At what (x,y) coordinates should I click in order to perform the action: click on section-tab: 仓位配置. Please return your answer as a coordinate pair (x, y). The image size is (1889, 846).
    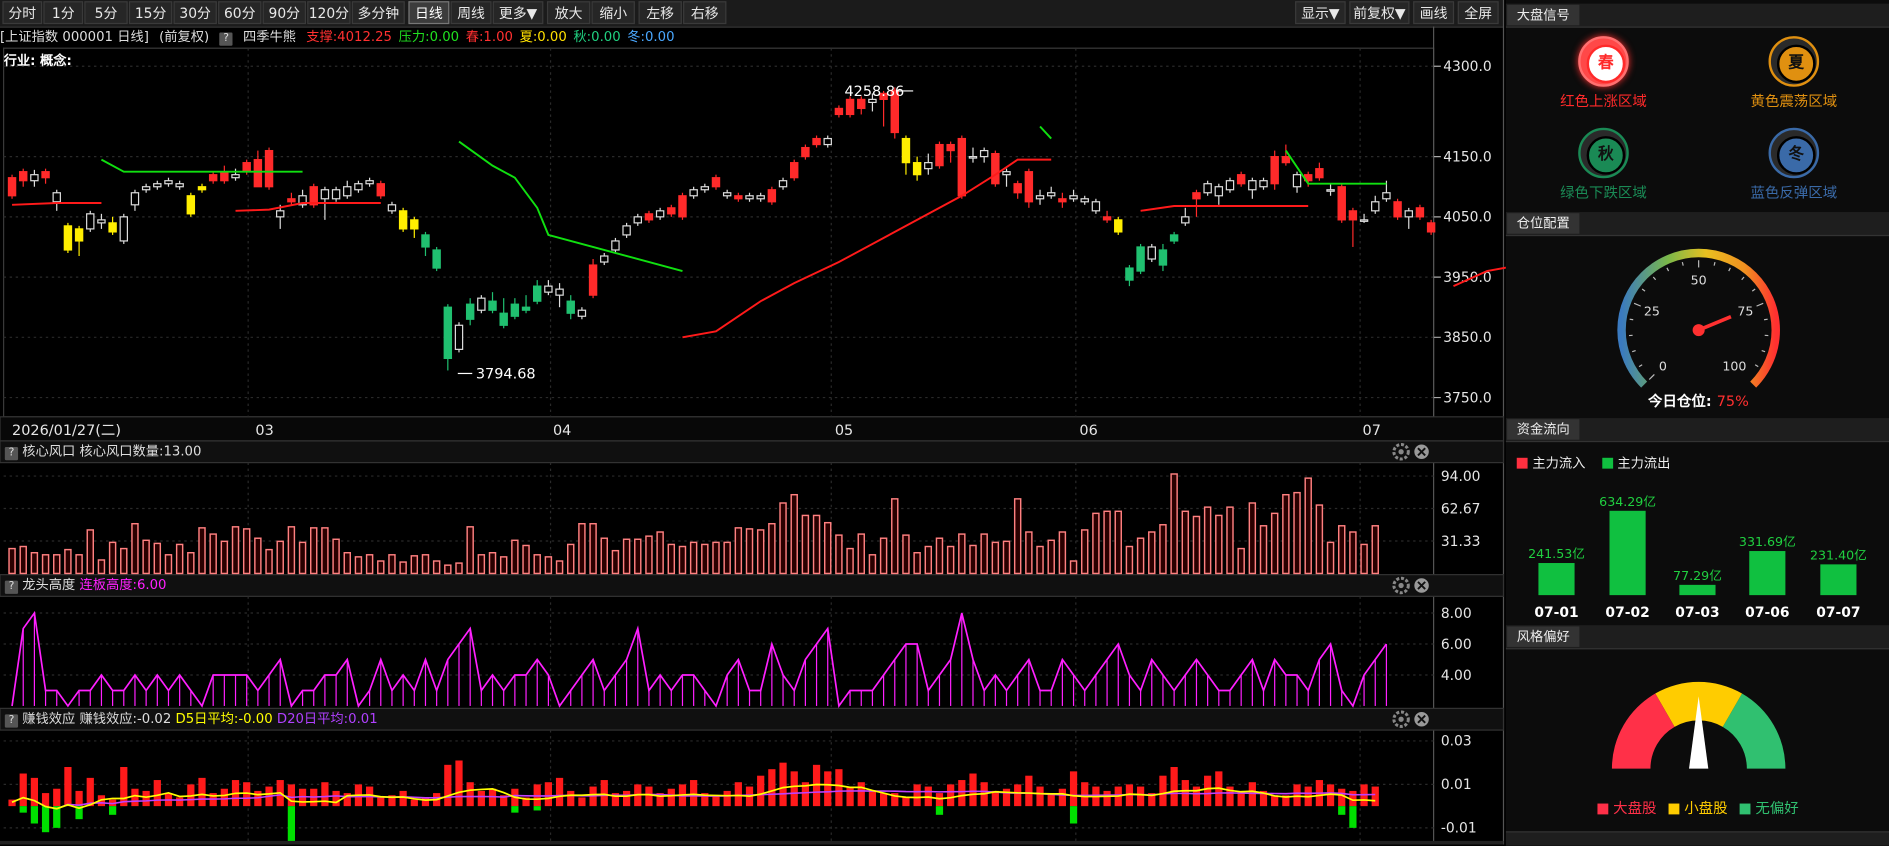
    Looking at the image, I should click on (1543, 223).